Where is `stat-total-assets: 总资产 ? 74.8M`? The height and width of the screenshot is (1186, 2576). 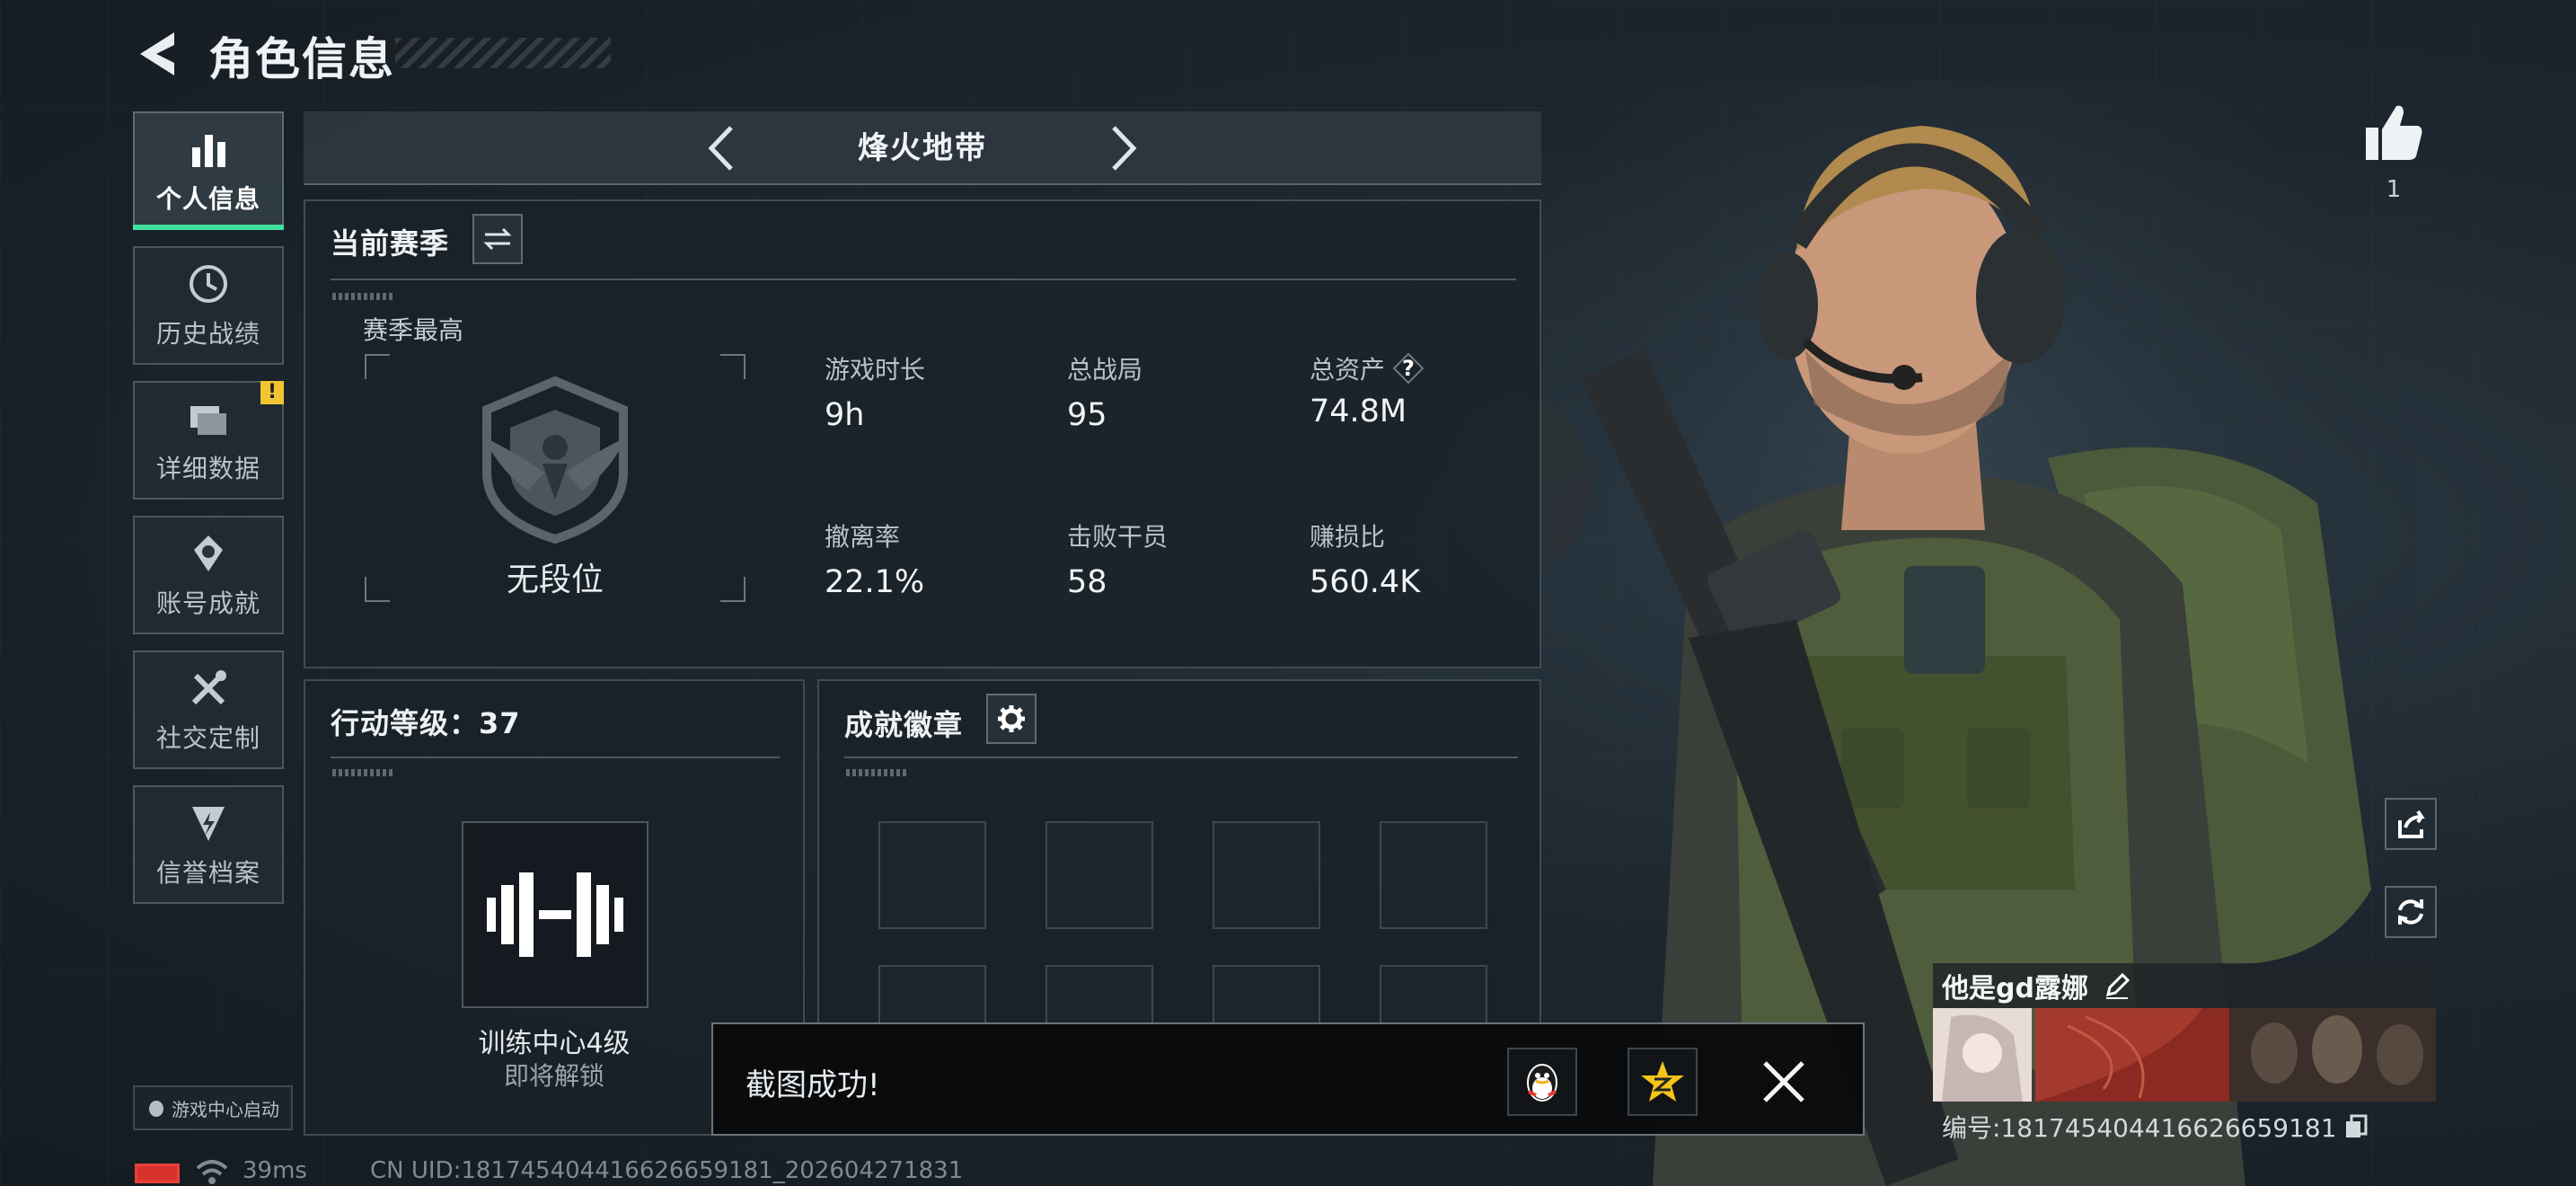 stat-total-assets: 总资产 ? 74.8M is located at coordinates (1367, 389).